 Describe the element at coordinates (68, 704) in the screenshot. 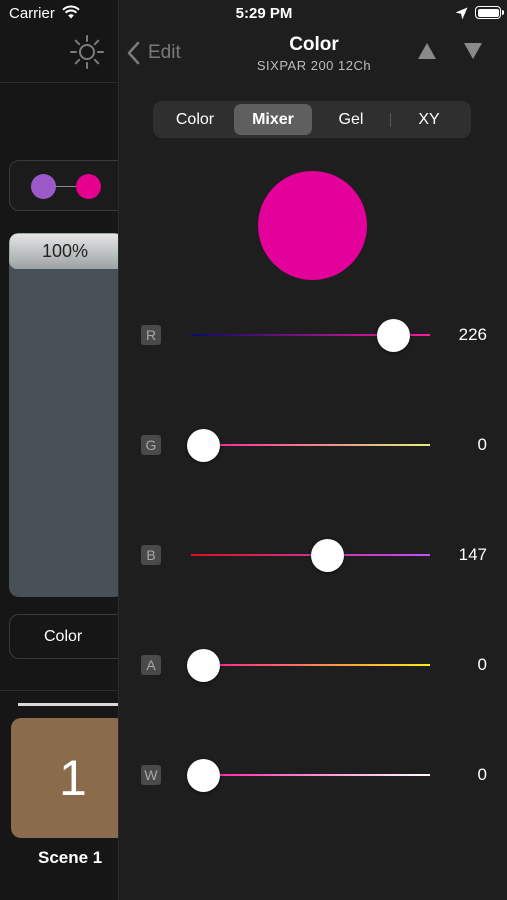

I see `scene-indicator` at that location.